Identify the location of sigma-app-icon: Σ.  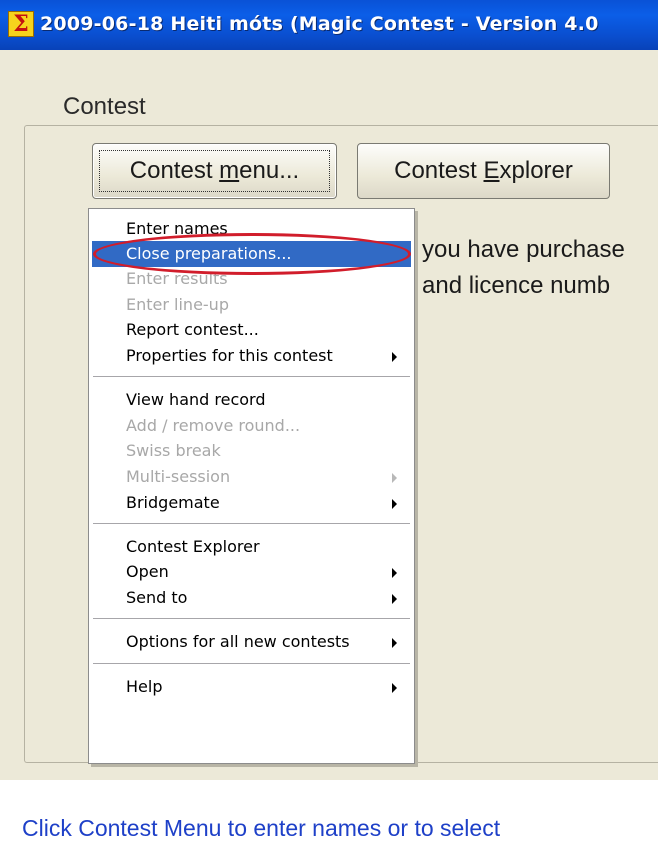
(21, 24).